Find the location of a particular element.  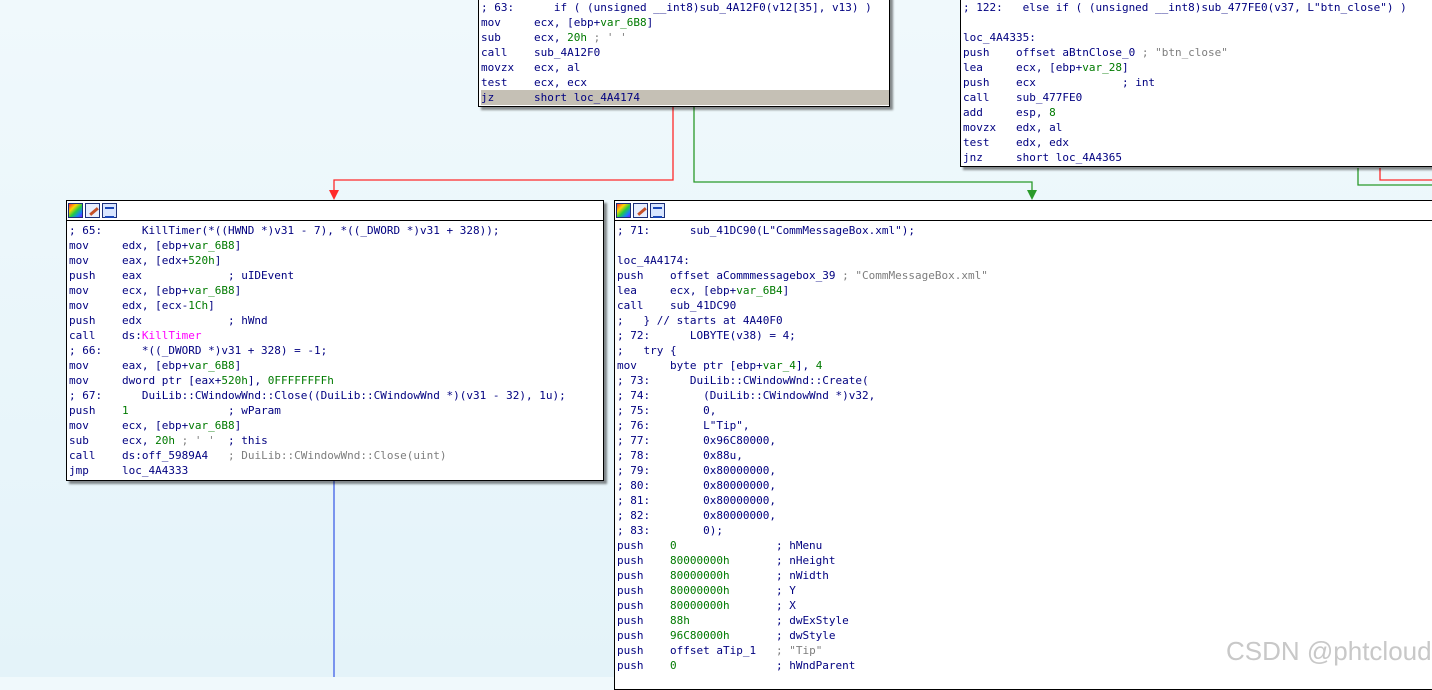

code-token-op: edx ; hWnd is located at coordinates (194, 320).